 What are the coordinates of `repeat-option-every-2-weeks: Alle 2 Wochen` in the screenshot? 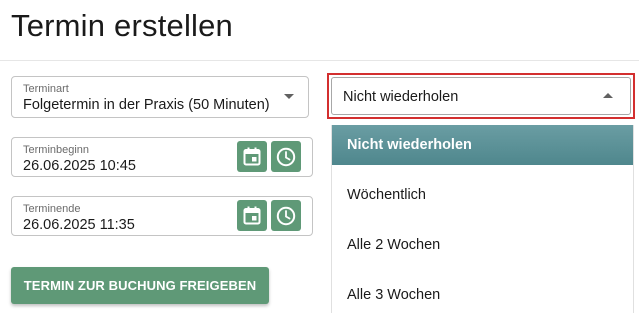 It's located at (482, 245).